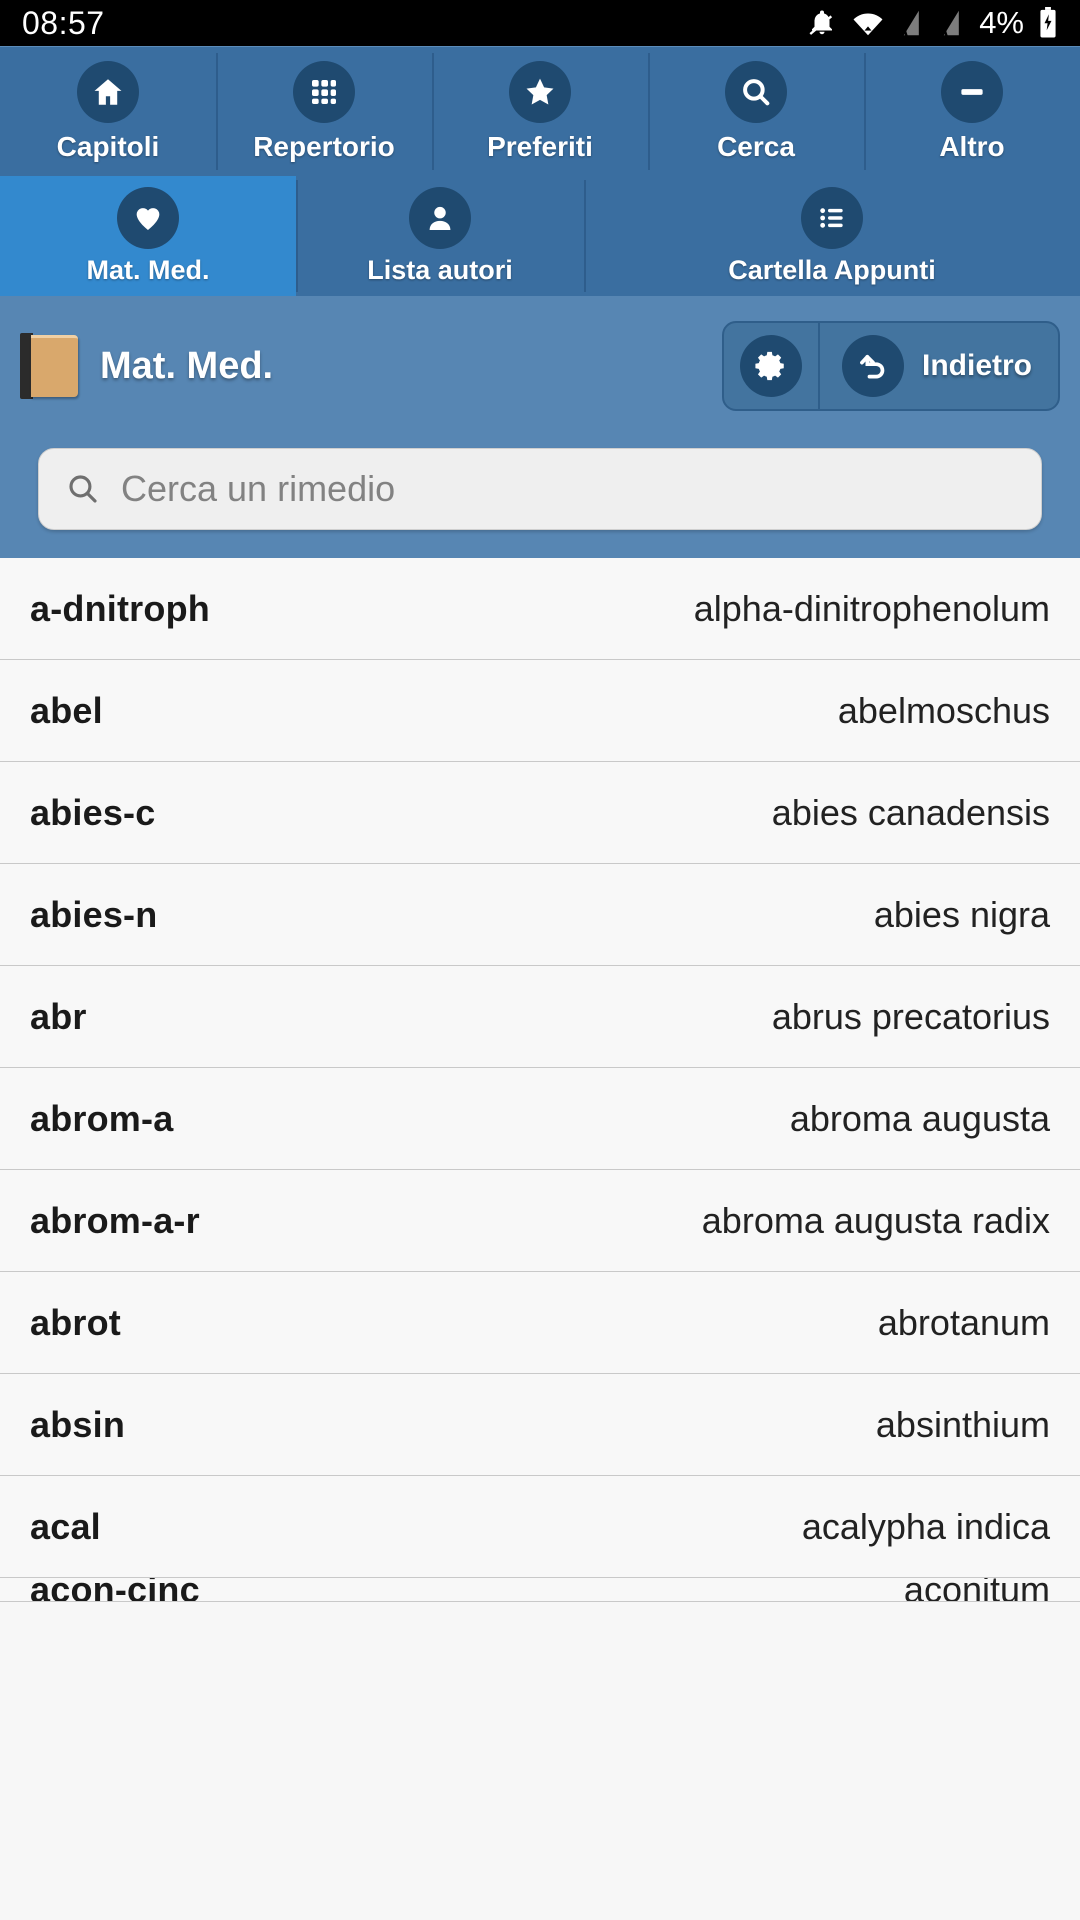 This screenshot has height=1920, width=1080. What do you see at coordinates (871, 608) in the screenshot?
I see `remedy-name: alpha-dinitrophenolum` at bounding box center [871, 608].